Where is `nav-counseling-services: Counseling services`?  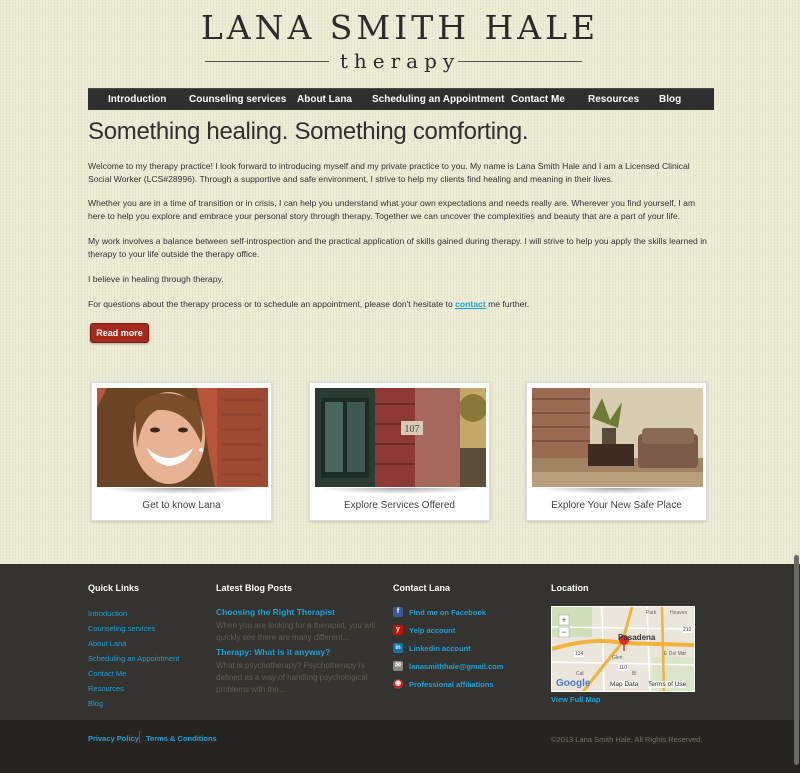 nav-counseling-services: Counseling services is located at coordinates (237, 99).